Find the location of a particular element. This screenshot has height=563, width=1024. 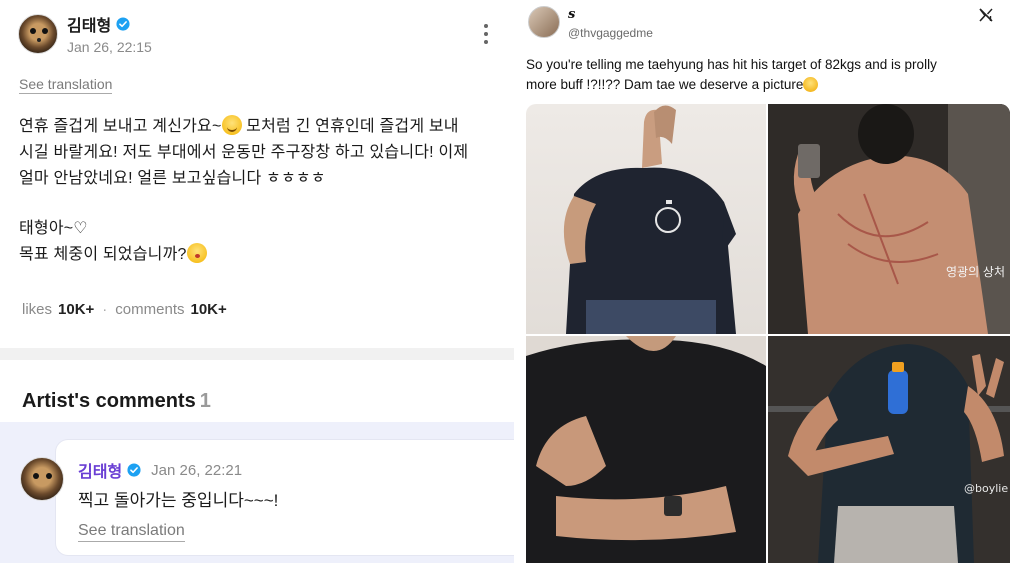

post-text-line: 모처럼 긴 연휴인데 즐겁게 보내 is located at coordinates (350, 126).